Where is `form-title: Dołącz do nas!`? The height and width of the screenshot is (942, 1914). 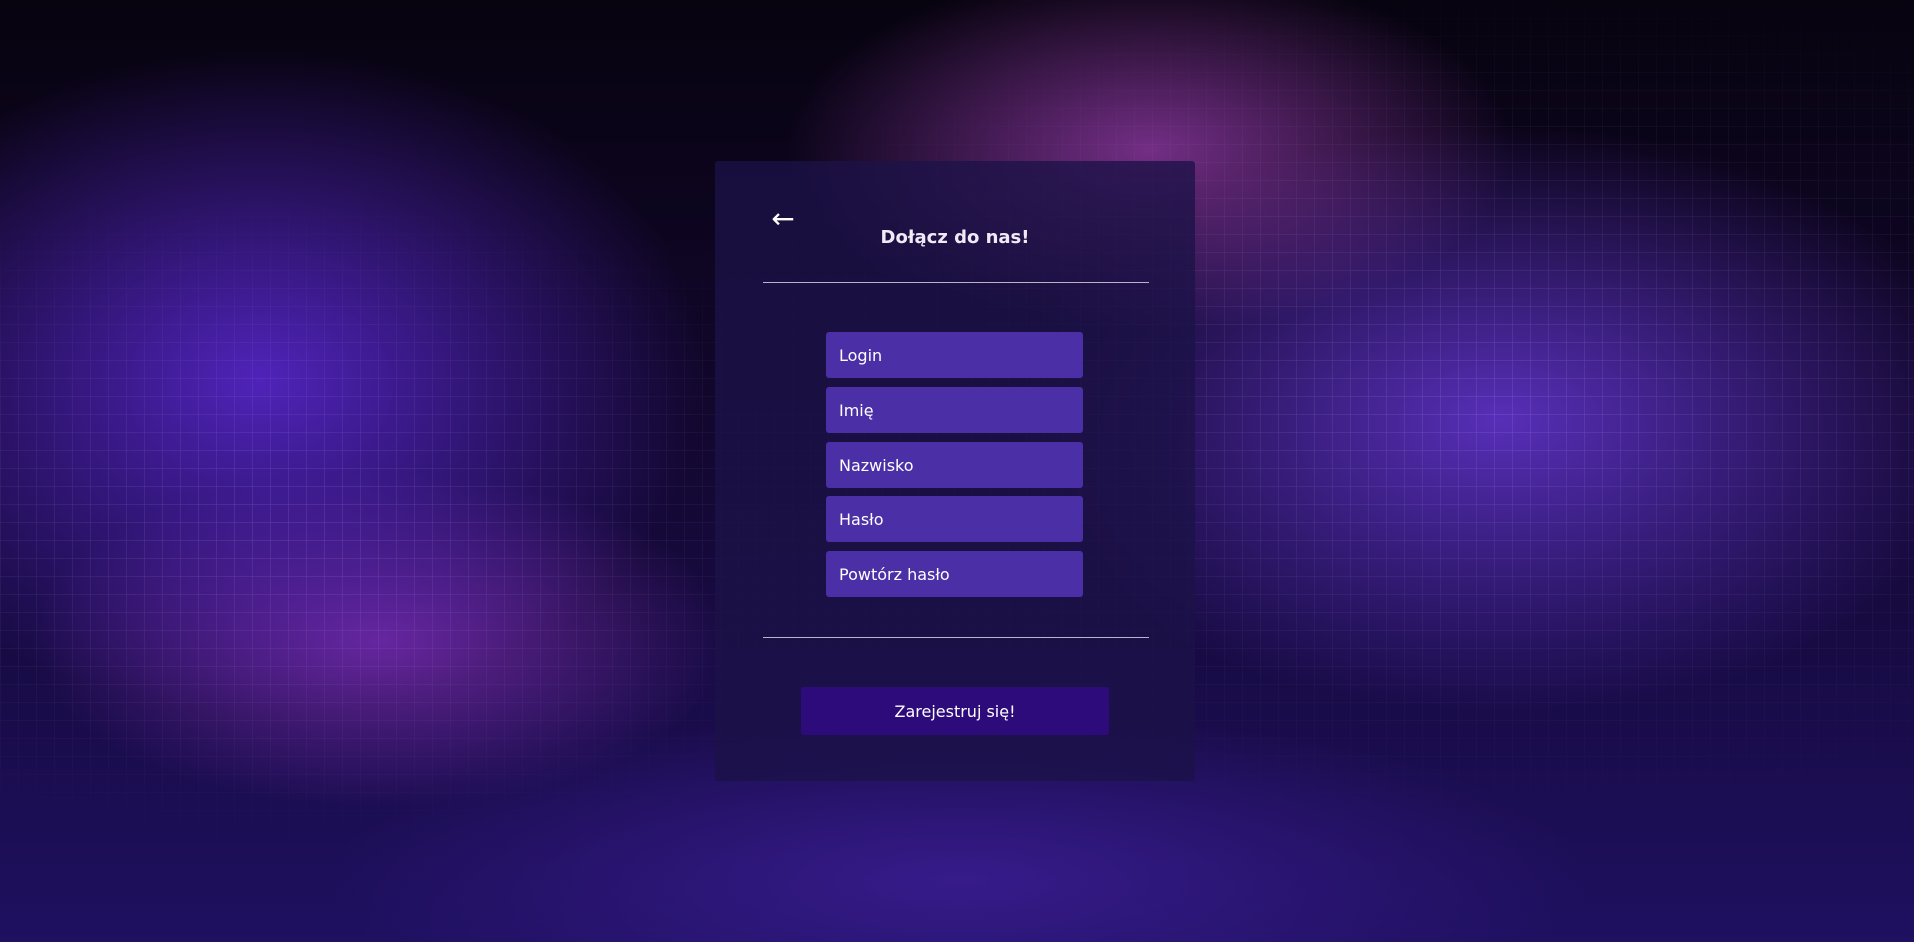
form-title: Dołącz do nas! is located at coordinates (955, 237).